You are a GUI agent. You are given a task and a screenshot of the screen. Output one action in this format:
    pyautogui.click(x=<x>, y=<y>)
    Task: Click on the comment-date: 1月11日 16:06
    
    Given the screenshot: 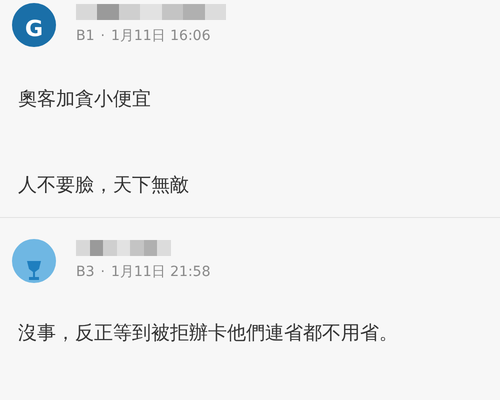 What is the action you would take?
    pyautogui.click(x=160, y=36)
    